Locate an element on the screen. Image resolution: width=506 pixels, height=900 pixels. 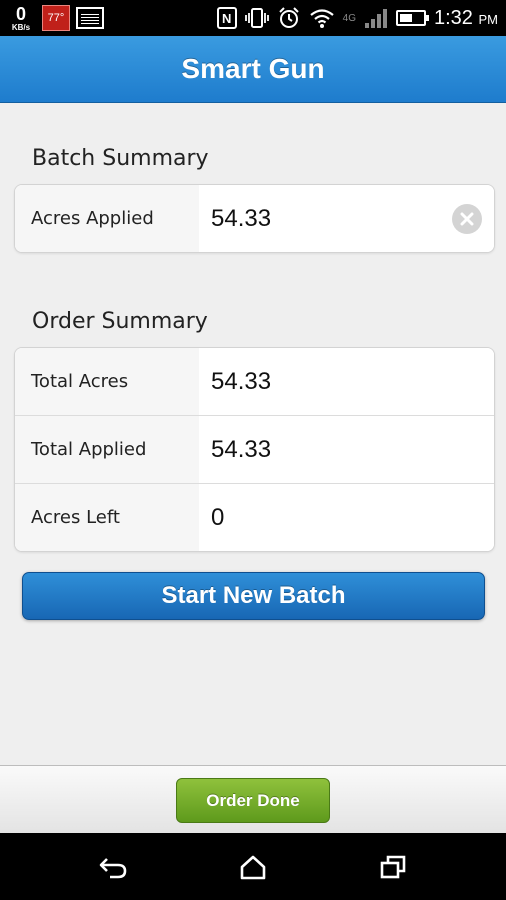
temperature-badge: 77° is located at coordinates (56, 18).